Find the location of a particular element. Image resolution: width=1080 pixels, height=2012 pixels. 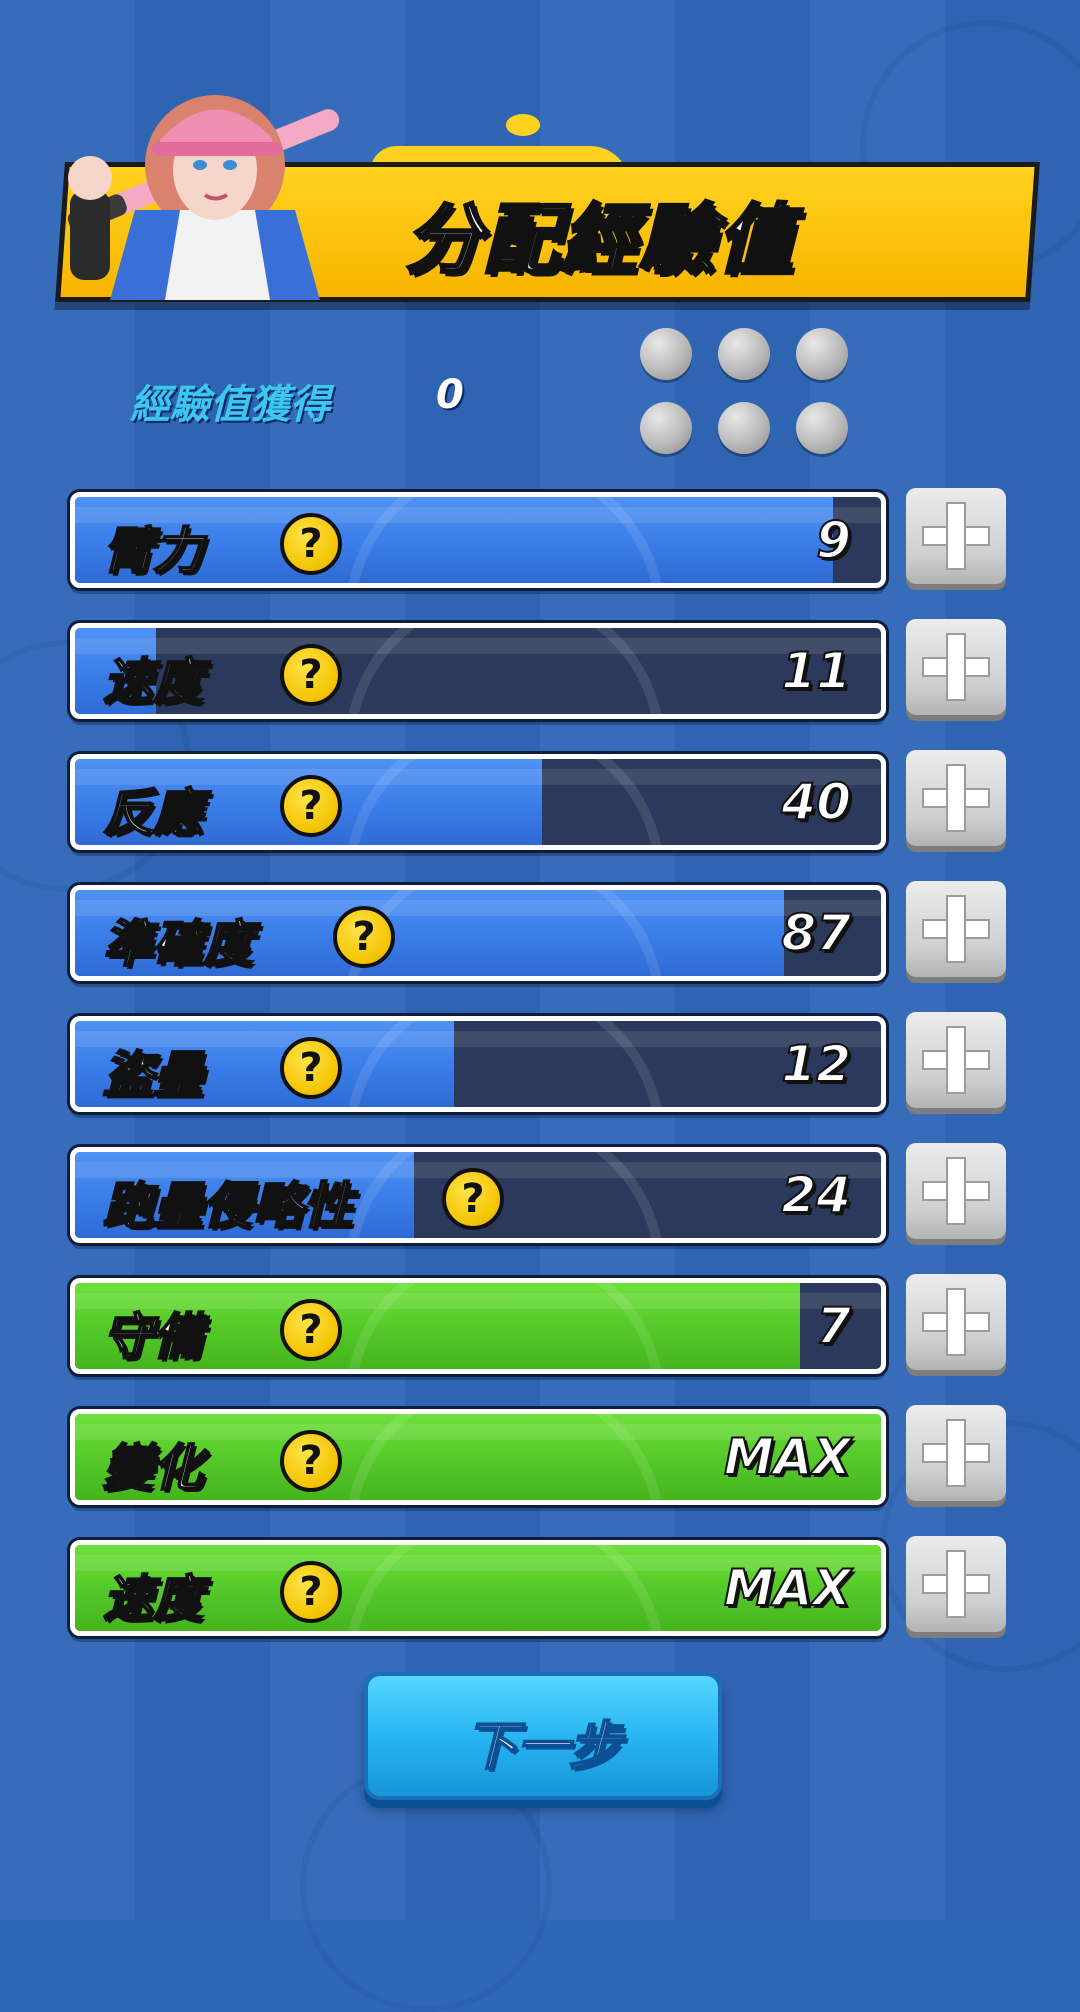

stat-row: 跑壘侵略性? 24 is located at coordinates (545, 1194).